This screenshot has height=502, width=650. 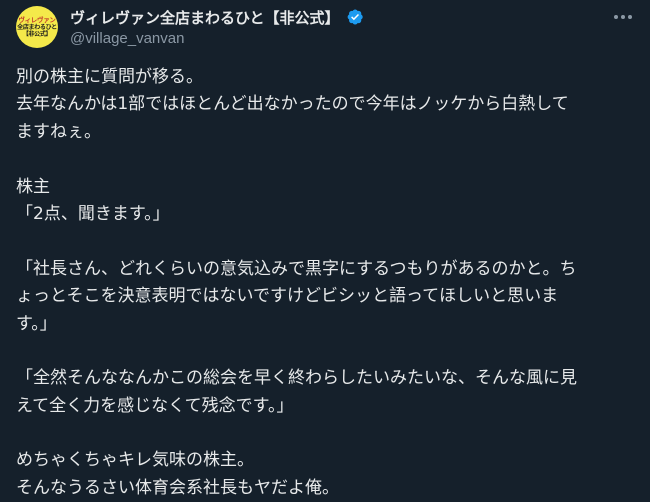 I want to click on name-row: ヴィレヴァン全店まわるひと【非公式】, so click(x=330, y=17).